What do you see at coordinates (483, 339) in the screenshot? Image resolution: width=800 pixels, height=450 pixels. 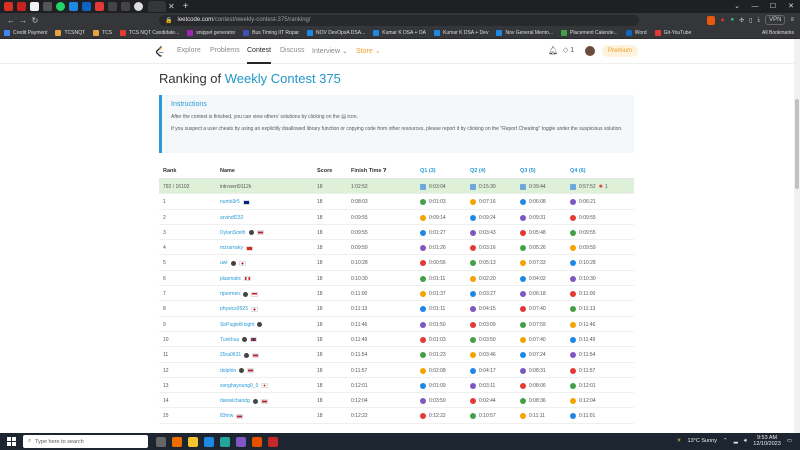 I see `q2-solution-cell: 0:03:50` at bounding box center [483, 339].